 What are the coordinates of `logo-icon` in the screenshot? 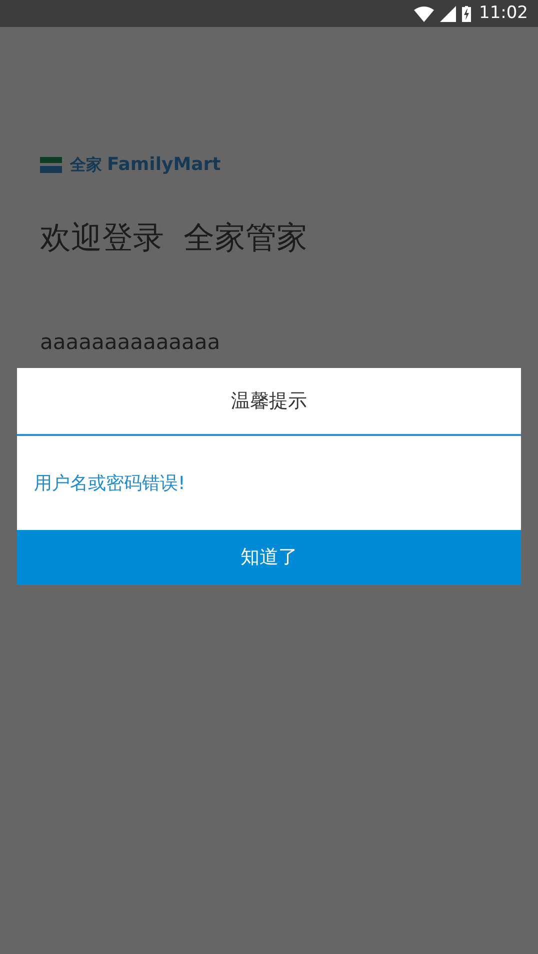 It's located at (51, 165).